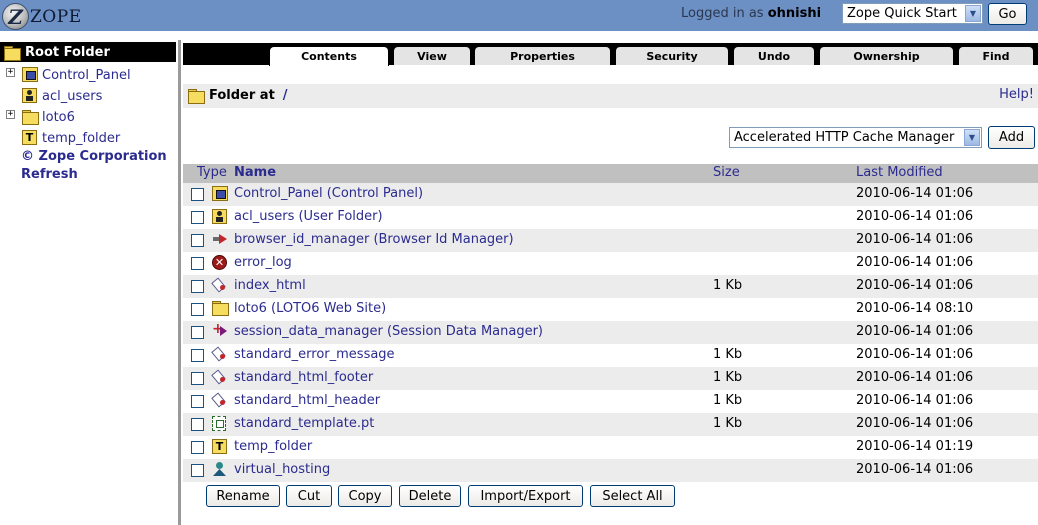 This screenshot has width=1038, height=525. Describe the element at coordinates (751, 13) in the screenshot. I see `logged-in-label: Logged in as ohnishi` at that location.